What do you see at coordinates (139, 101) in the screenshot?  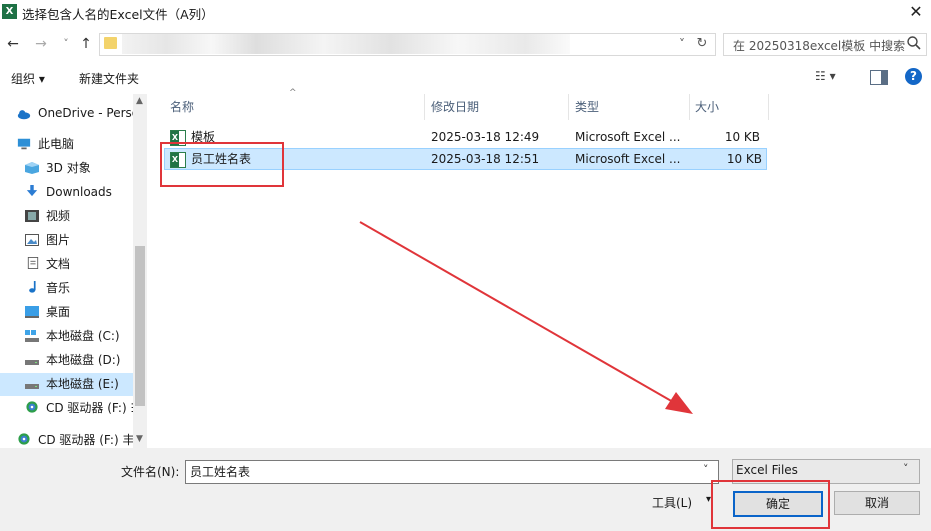 I see `scroll-up-icon: ▲` at bounding box center [139, 101].